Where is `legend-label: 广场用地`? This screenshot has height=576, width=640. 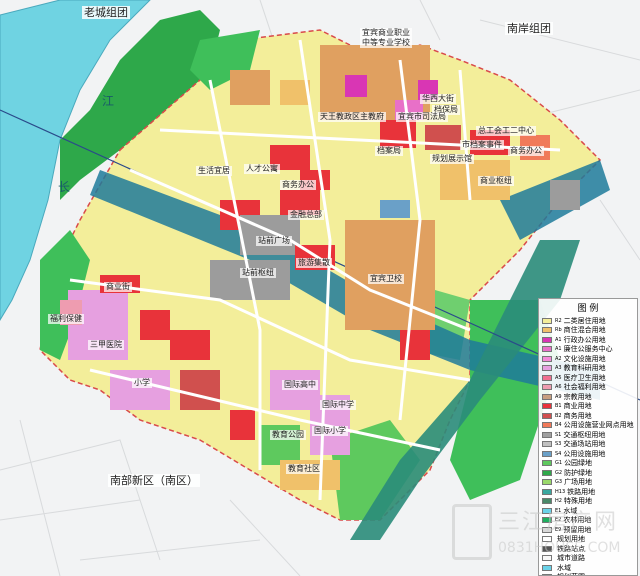
legend-label: 广场用地 is located at coordinates (578, 482).